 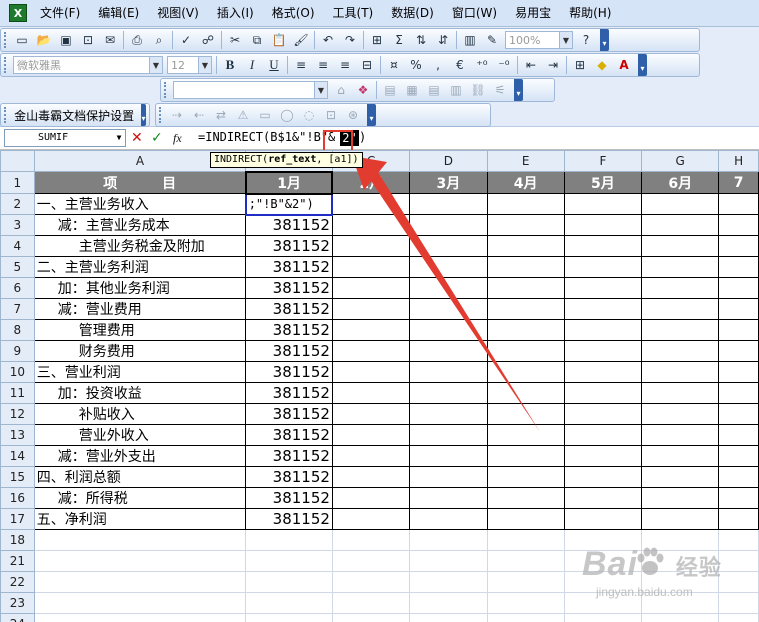 What do you see at coordinates (323, 65) in the screenshot?
I see `align-center-icon: ≡` at bounding box center [323, 65].